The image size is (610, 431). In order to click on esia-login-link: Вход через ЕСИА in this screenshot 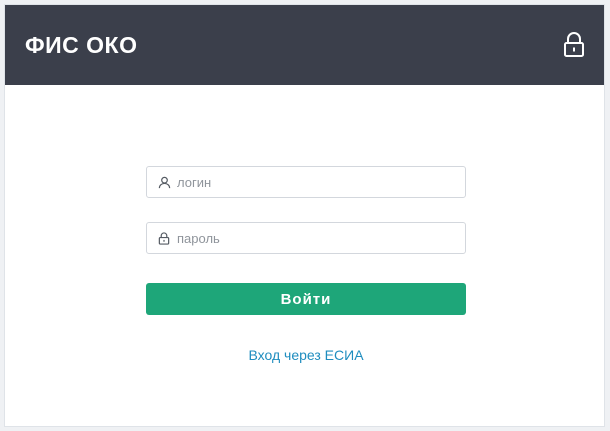, I will do `click(306, 355)`.